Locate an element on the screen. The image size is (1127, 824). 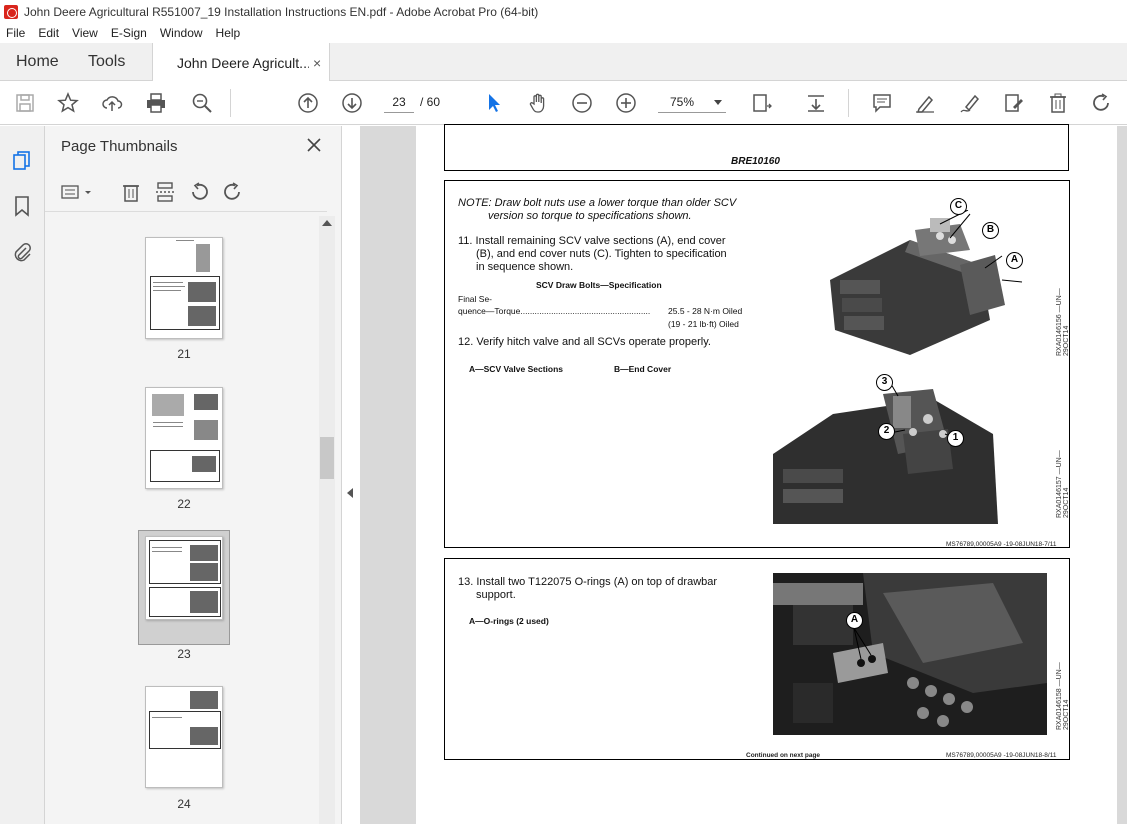
page-thumbnails-icon is located at coordinates (22, 160).